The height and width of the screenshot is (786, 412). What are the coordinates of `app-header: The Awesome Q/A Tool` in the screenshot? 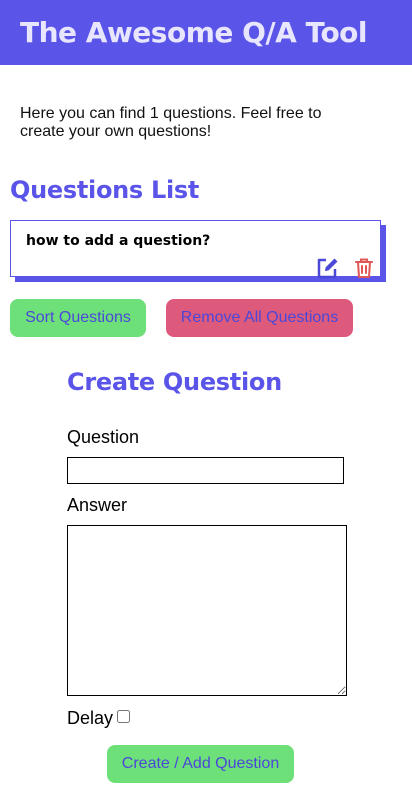 It's located at (206, 32).